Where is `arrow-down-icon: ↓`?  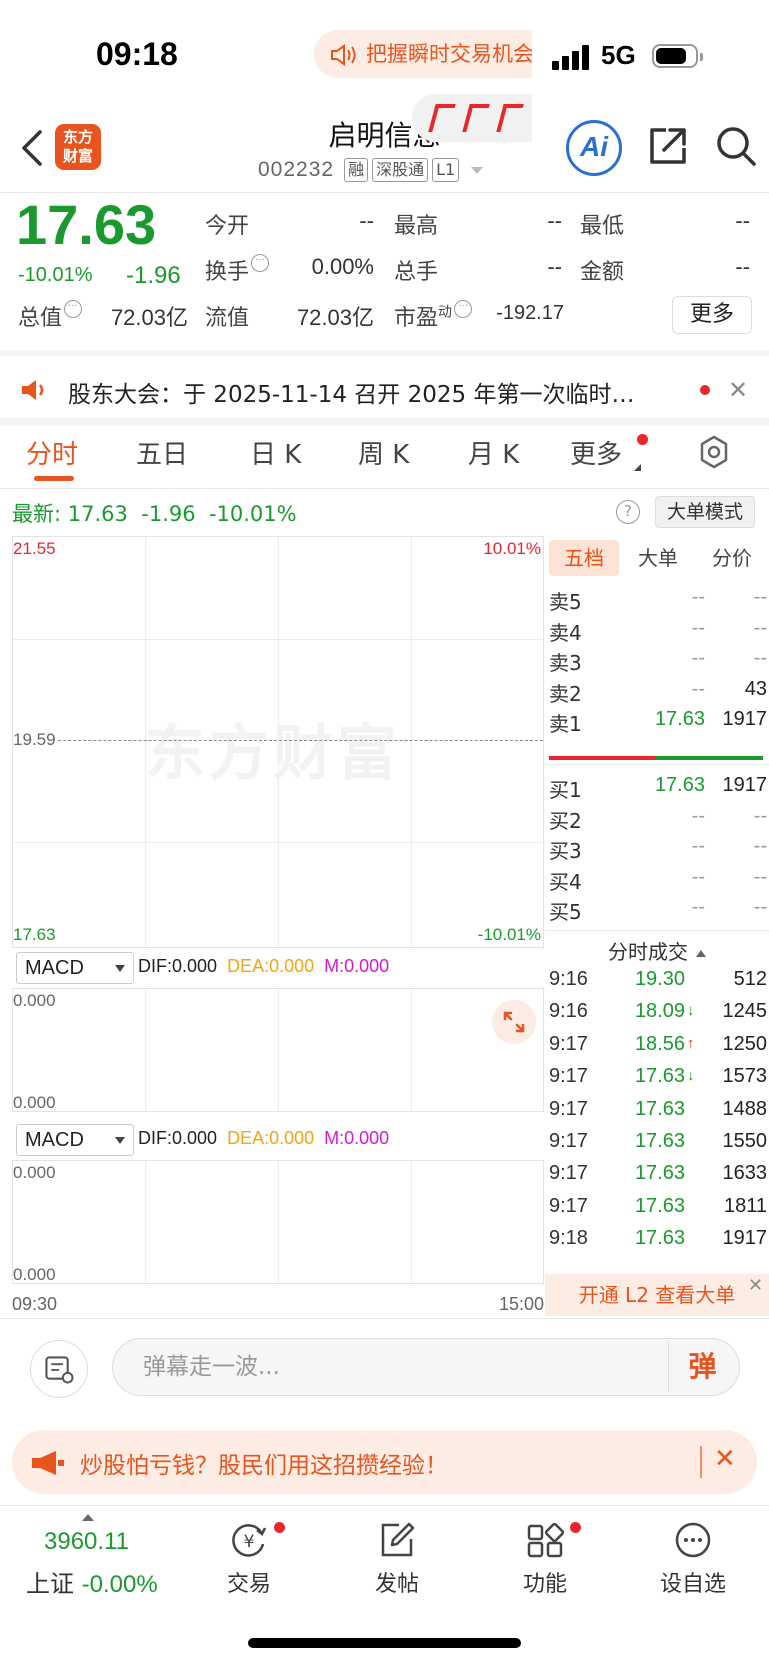 arrow-down-icon: ↓ is located at coordinates (691, 1076).